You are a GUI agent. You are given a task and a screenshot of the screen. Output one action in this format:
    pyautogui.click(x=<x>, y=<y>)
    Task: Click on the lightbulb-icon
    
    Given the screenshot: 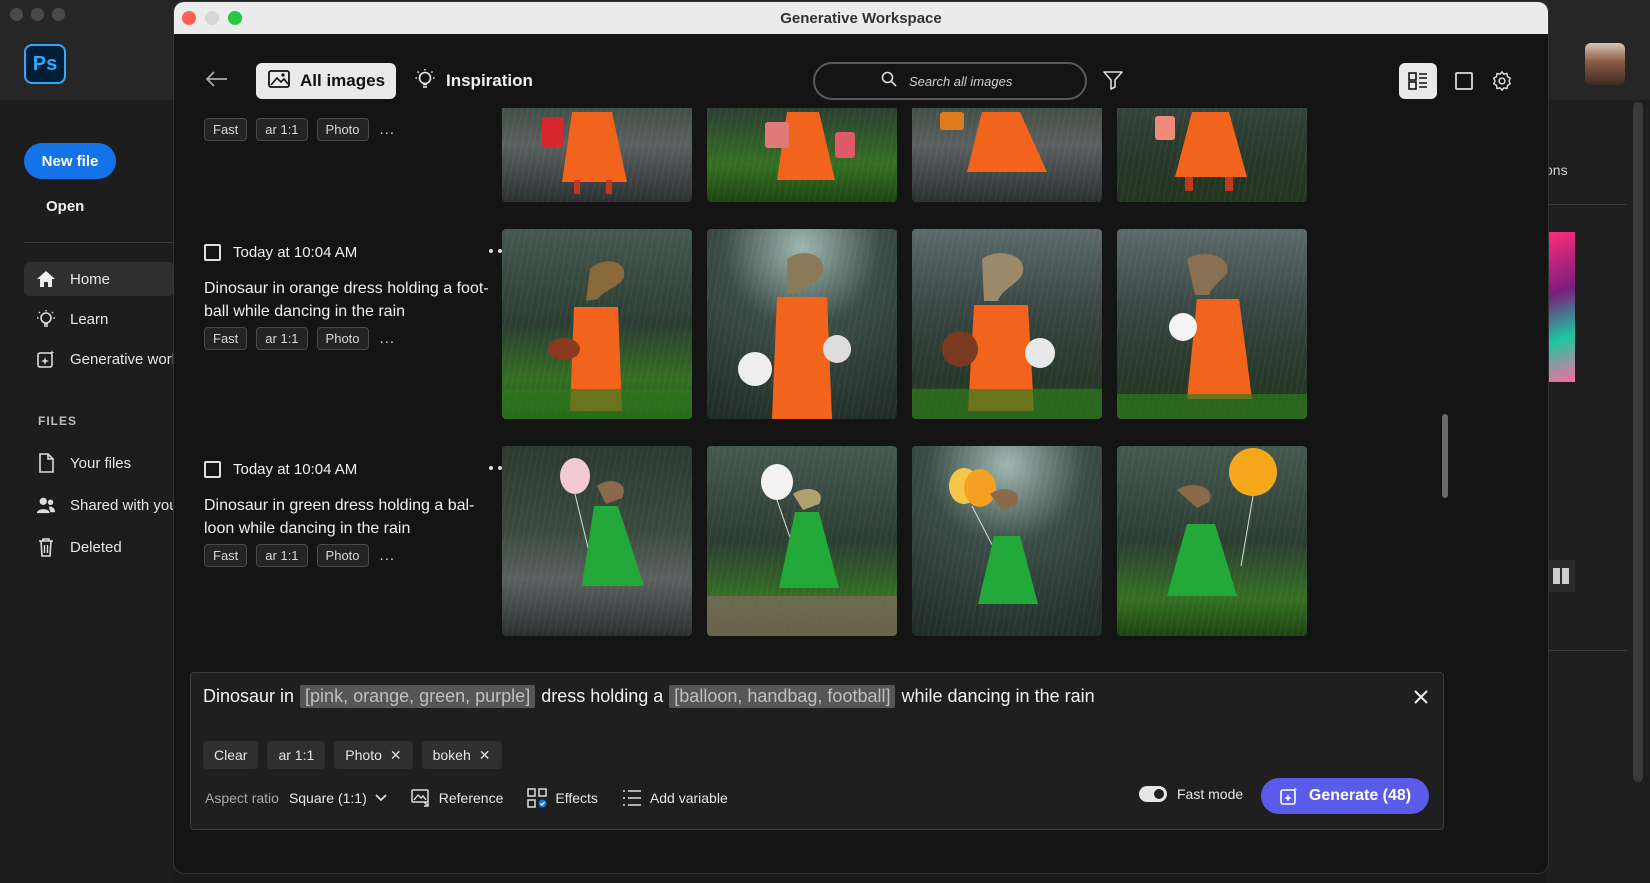 What is the action you would take?
    pyautogui.click(x=425, y=81)
    